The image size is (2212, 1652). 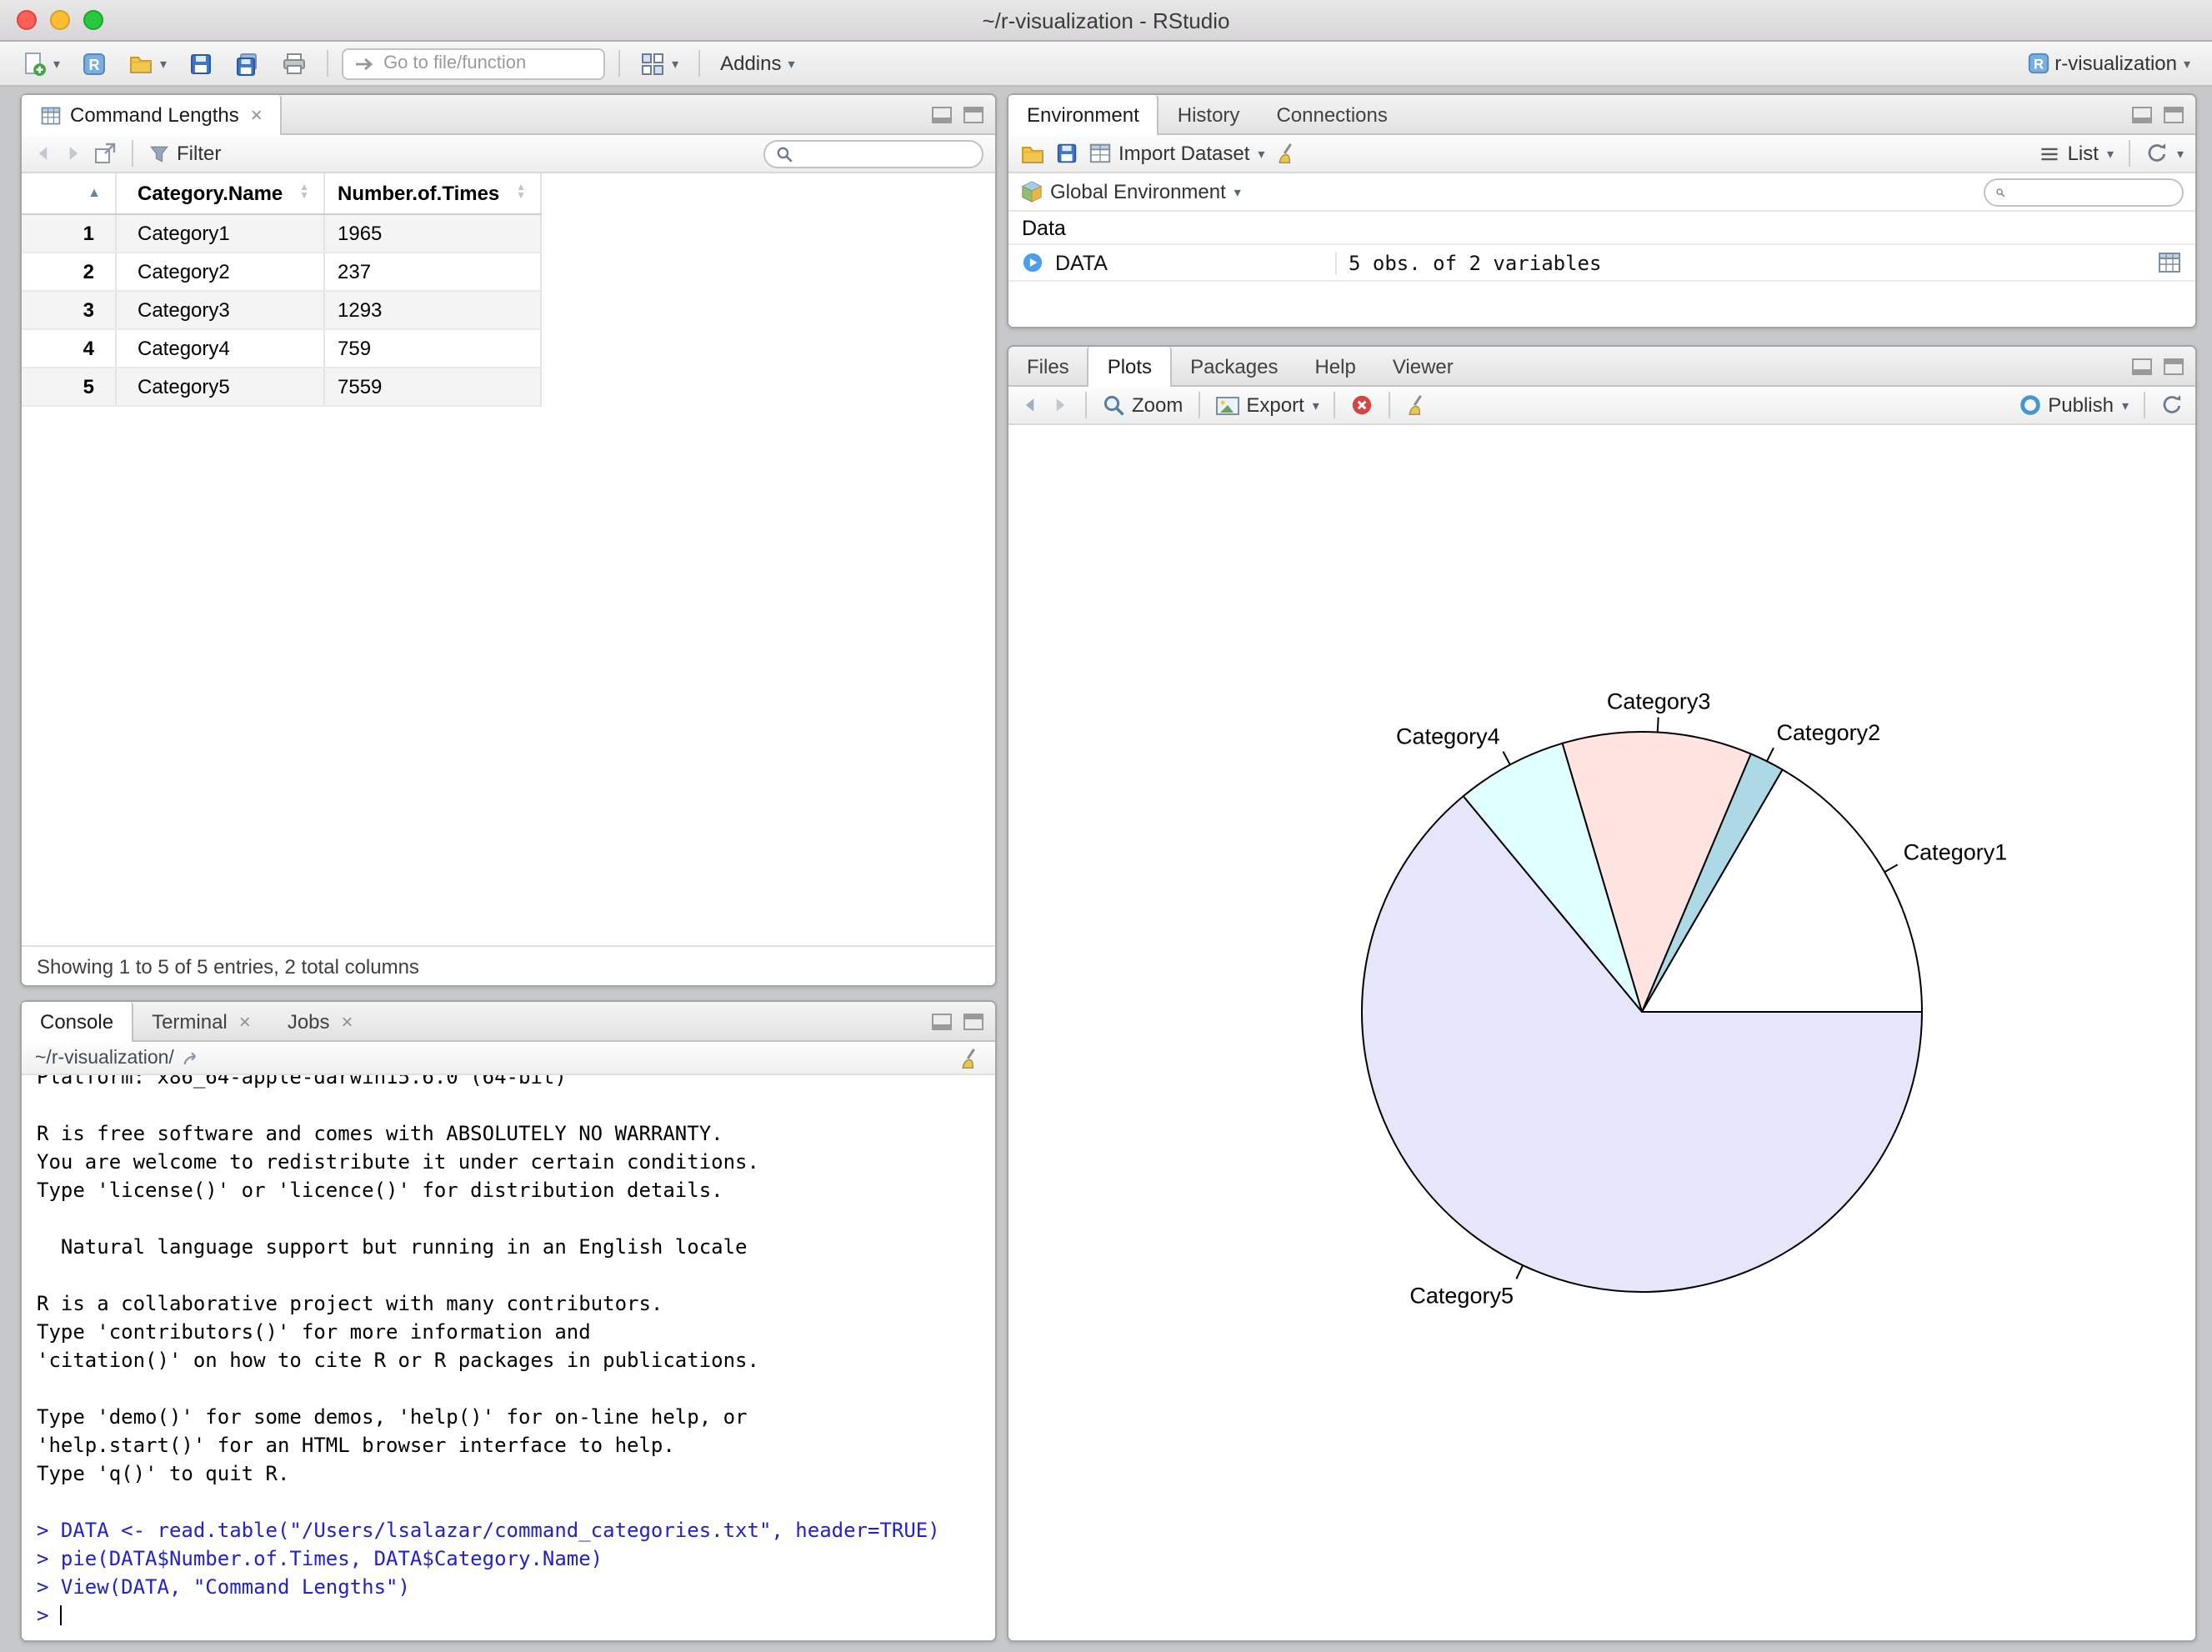 I want to click on import-dataset-icon, so click(x=1100, y=153).